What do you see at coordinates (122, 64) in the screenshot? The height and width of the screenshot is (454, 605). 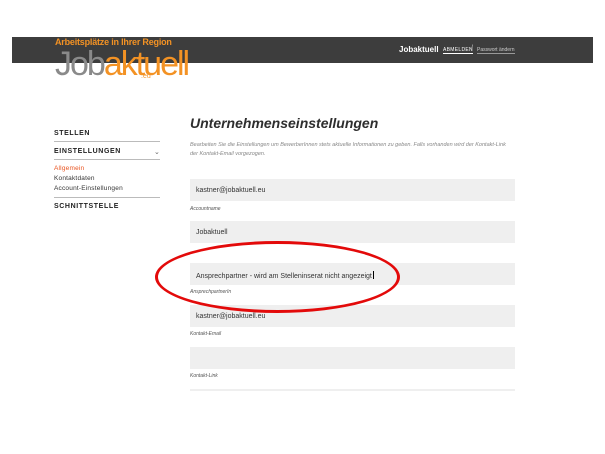 I see `logo-wordmark: Jobaktuell` at bounding box center [122, 64].